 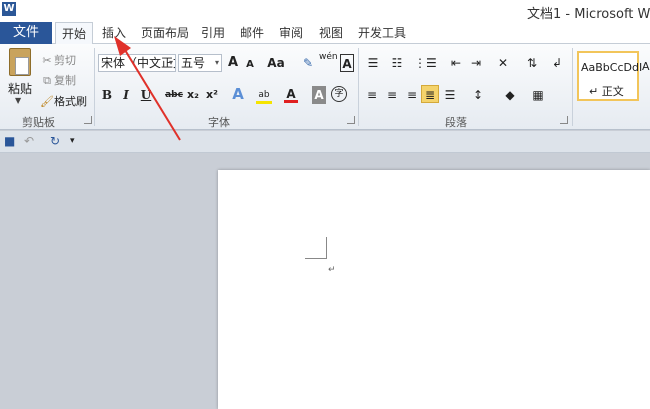 I want to click on sogou-watermark: S 搜狗指南 zhinan.sogou.com, so click(x=555, y=353).